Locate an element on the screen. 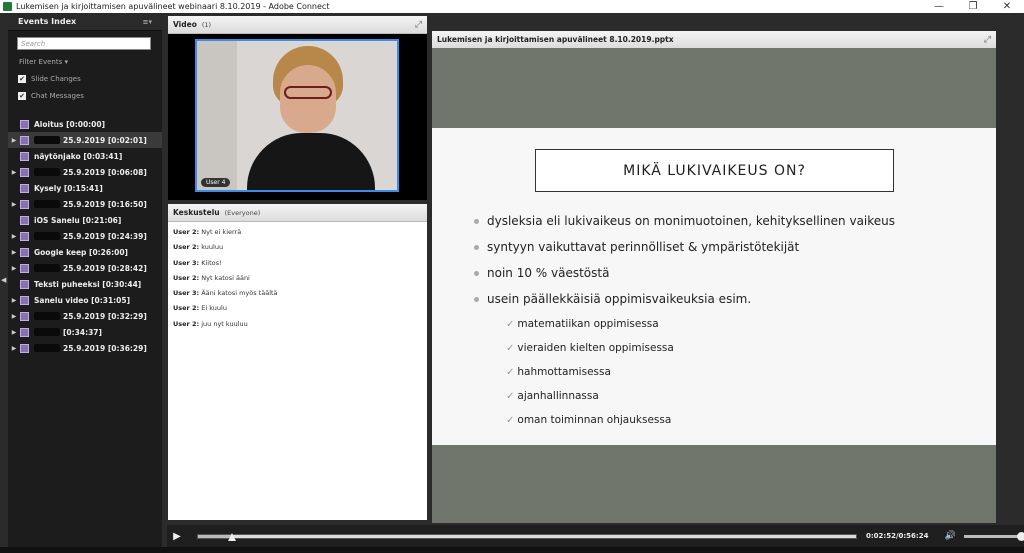 This screenshot has height=553, width=1024. event-item: Kysely [0:15:41] is located at coordinates (85, 188).